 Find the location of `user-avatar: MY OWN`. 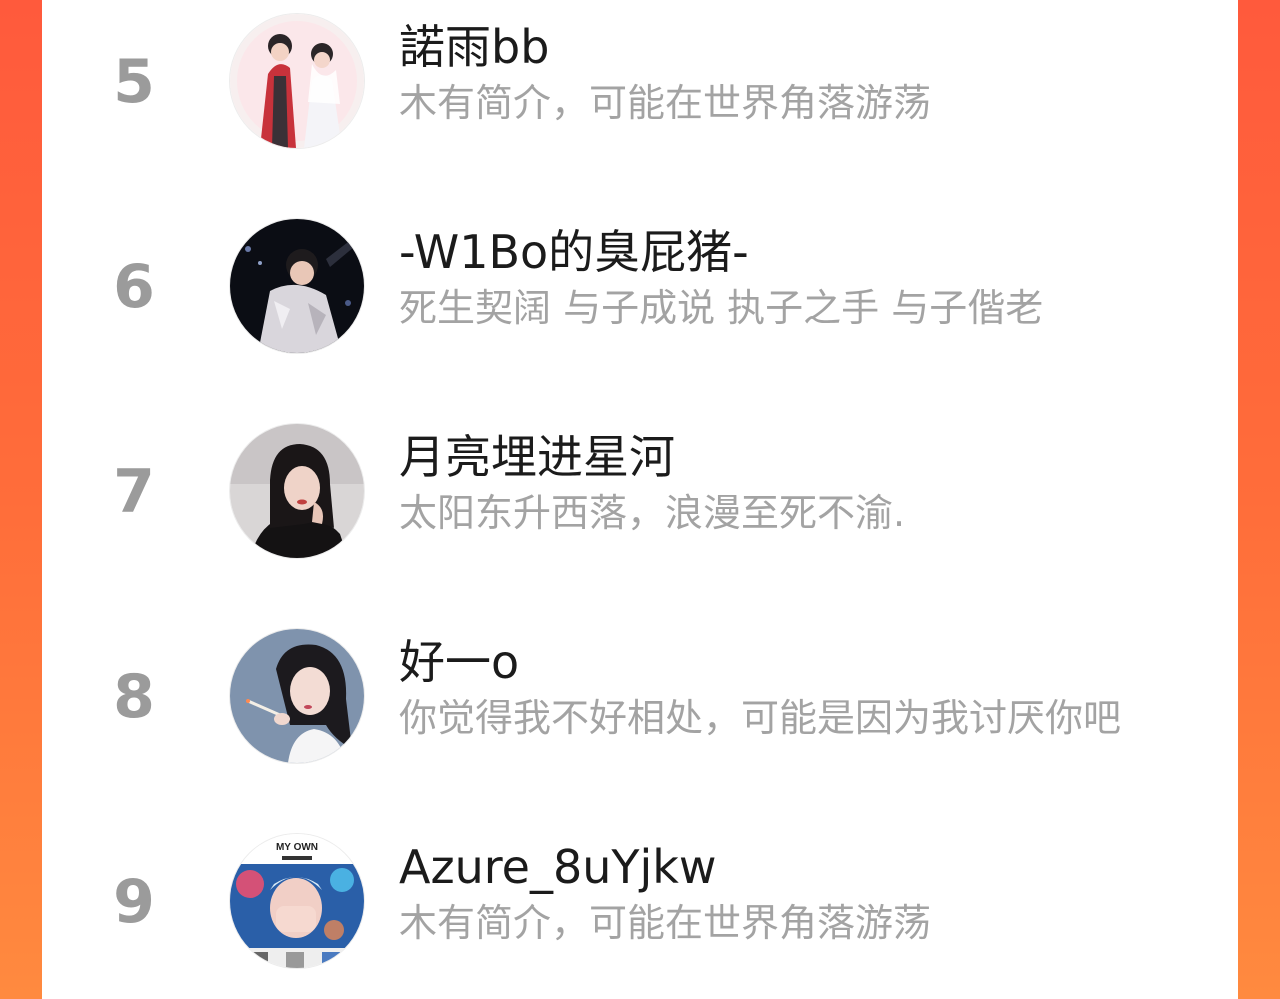

user-avatar: MY OWN is located at coordinates (297, 901).